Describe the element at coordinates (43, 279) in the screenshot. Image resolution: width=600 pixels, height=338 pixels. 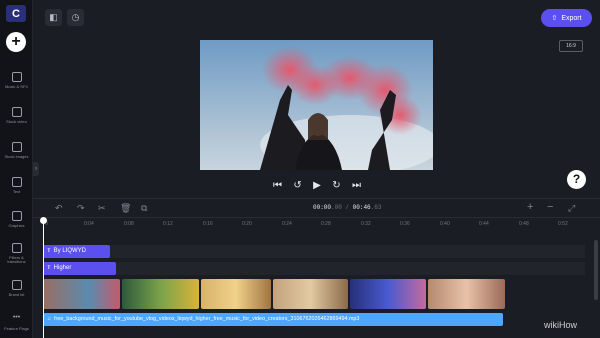
I see `playhead` at that location.